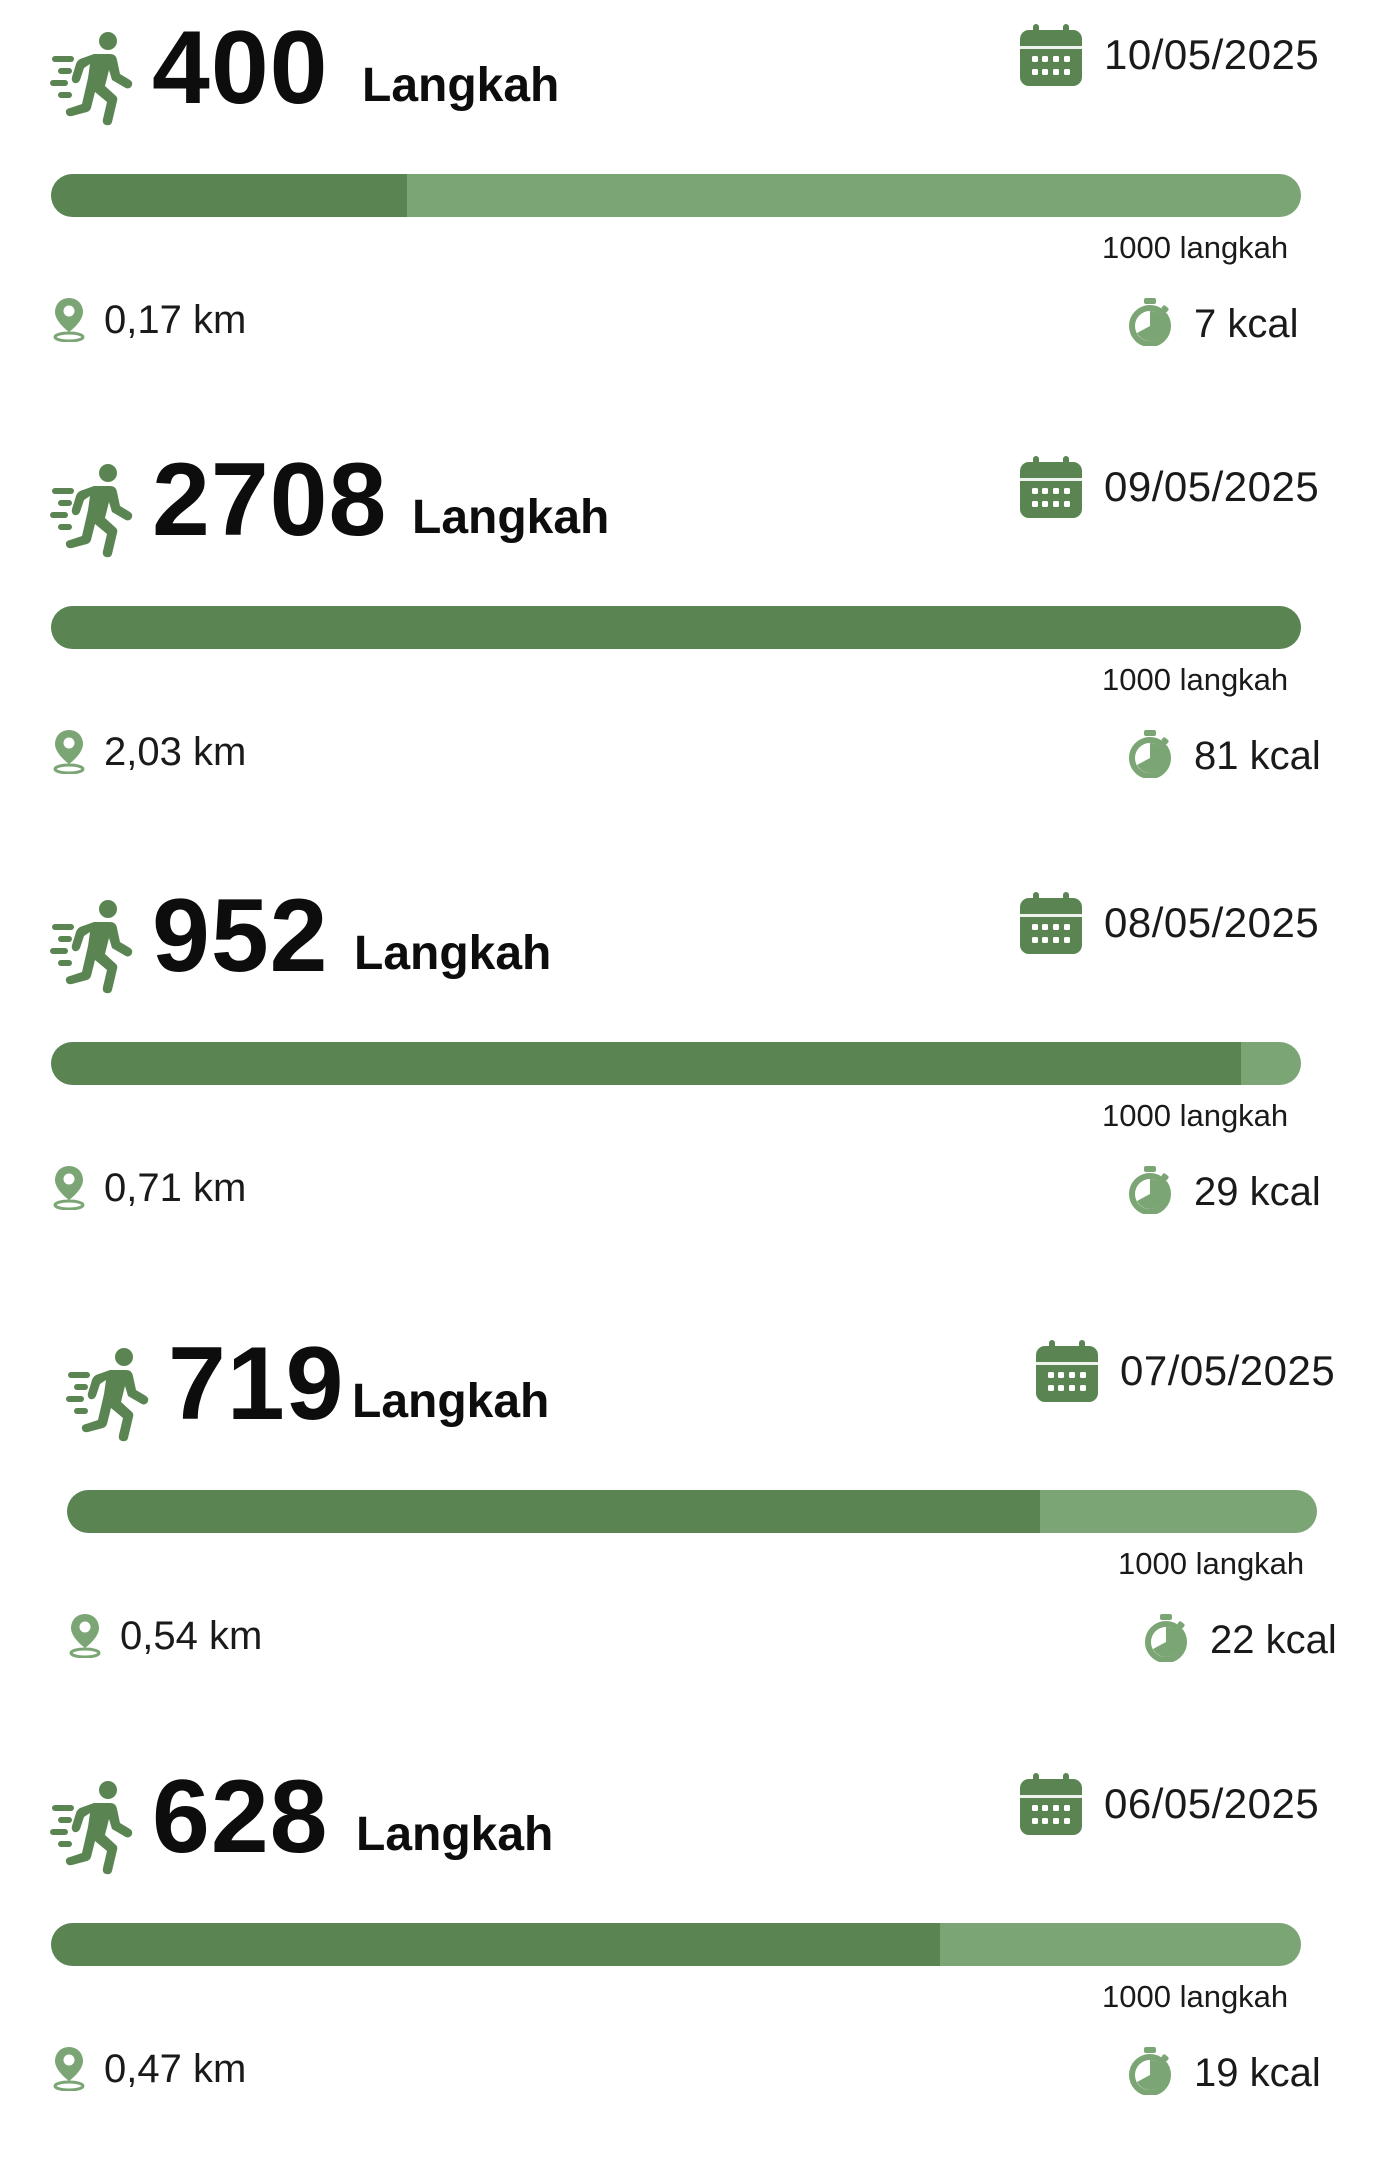 This screenshot has width=1380, height=2179. Describe the element at coordinates (270, 500) in the screenshot. I see `step-count: 2708` at that location.